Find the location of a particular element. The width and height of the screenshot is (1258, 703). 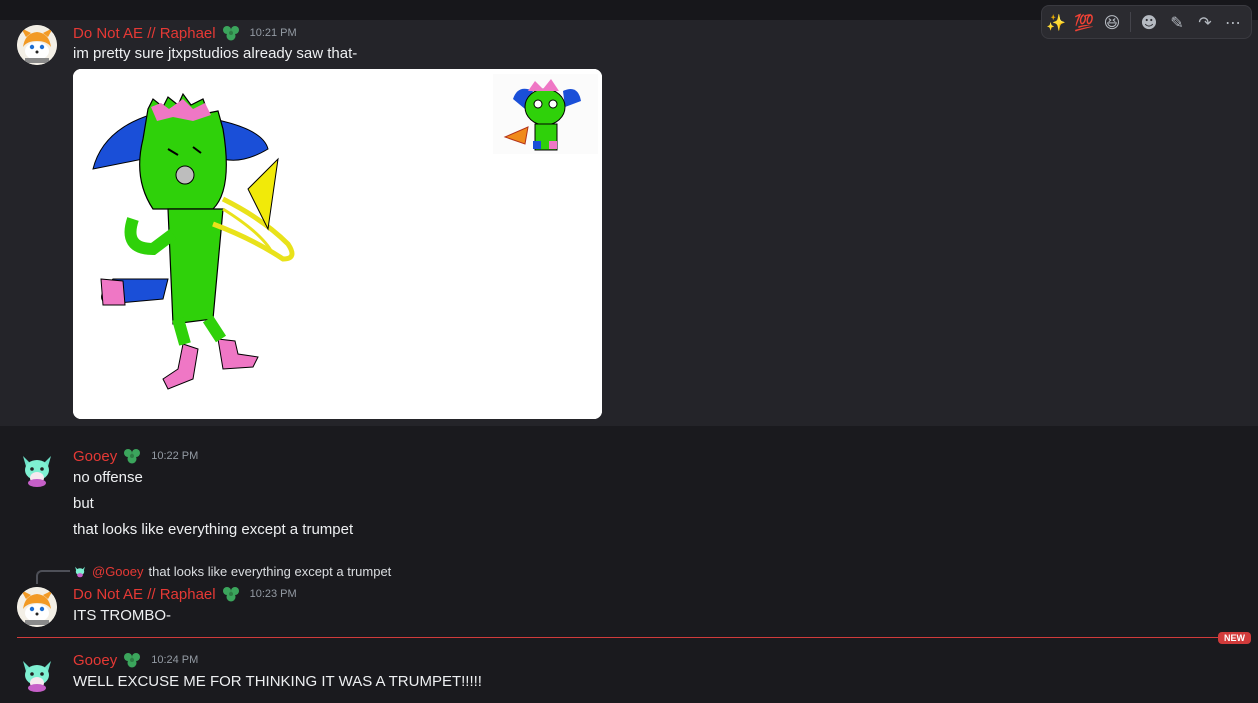

sparkles-icon: ✨ is located at coordinates (1056, 22).